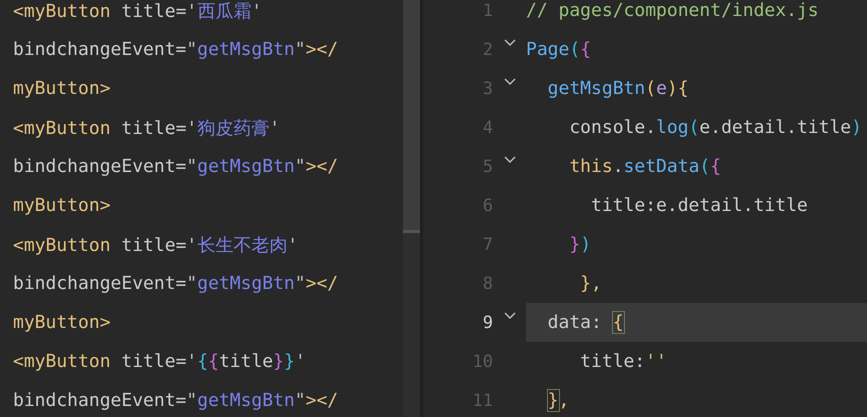 The width and height of the screenshot is (867, 417). I want to click on code-line: console.log(e.detail.title), so click(715, 128).